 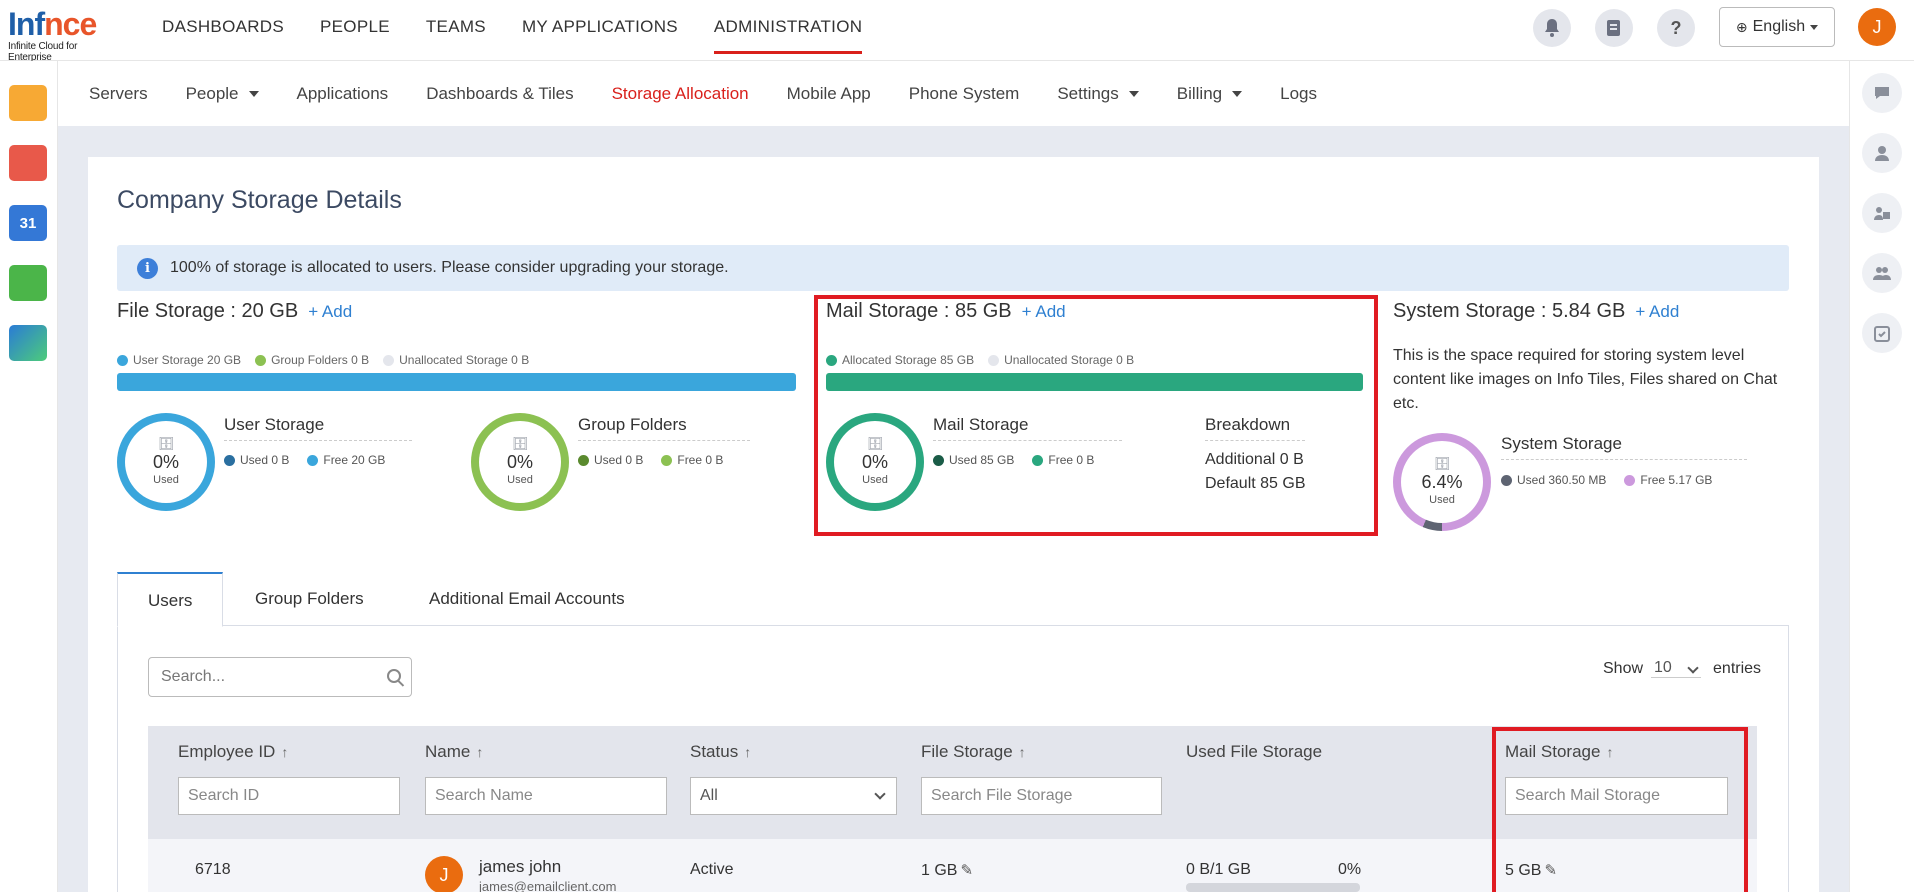 What do you see at coordinates (456, 27) in the screenshot?
I see `nav-teams: TEAMS` at bounding box center [456, 27].